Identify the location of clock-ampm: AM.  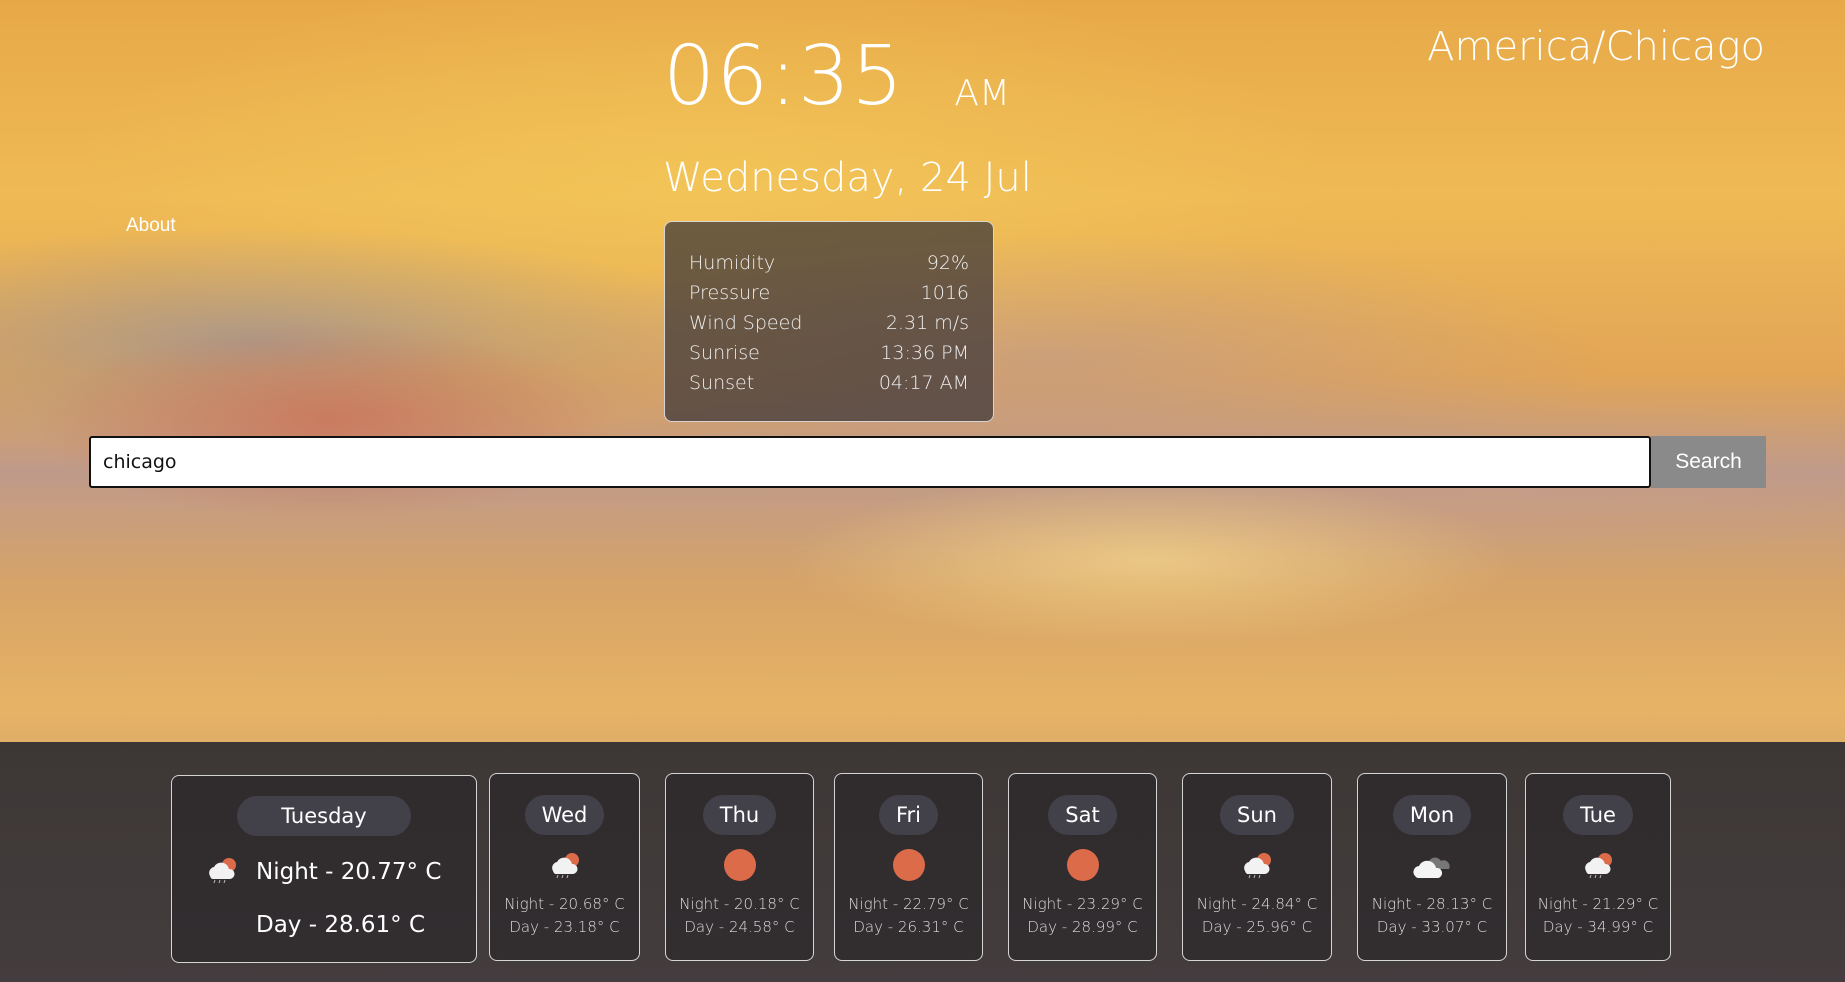
(982, 93).